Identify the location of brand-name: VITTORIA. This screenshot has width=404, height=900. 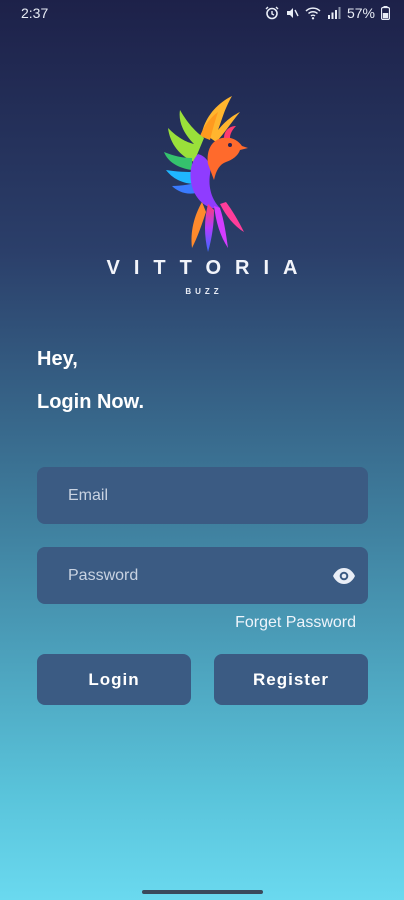
(209, 268).